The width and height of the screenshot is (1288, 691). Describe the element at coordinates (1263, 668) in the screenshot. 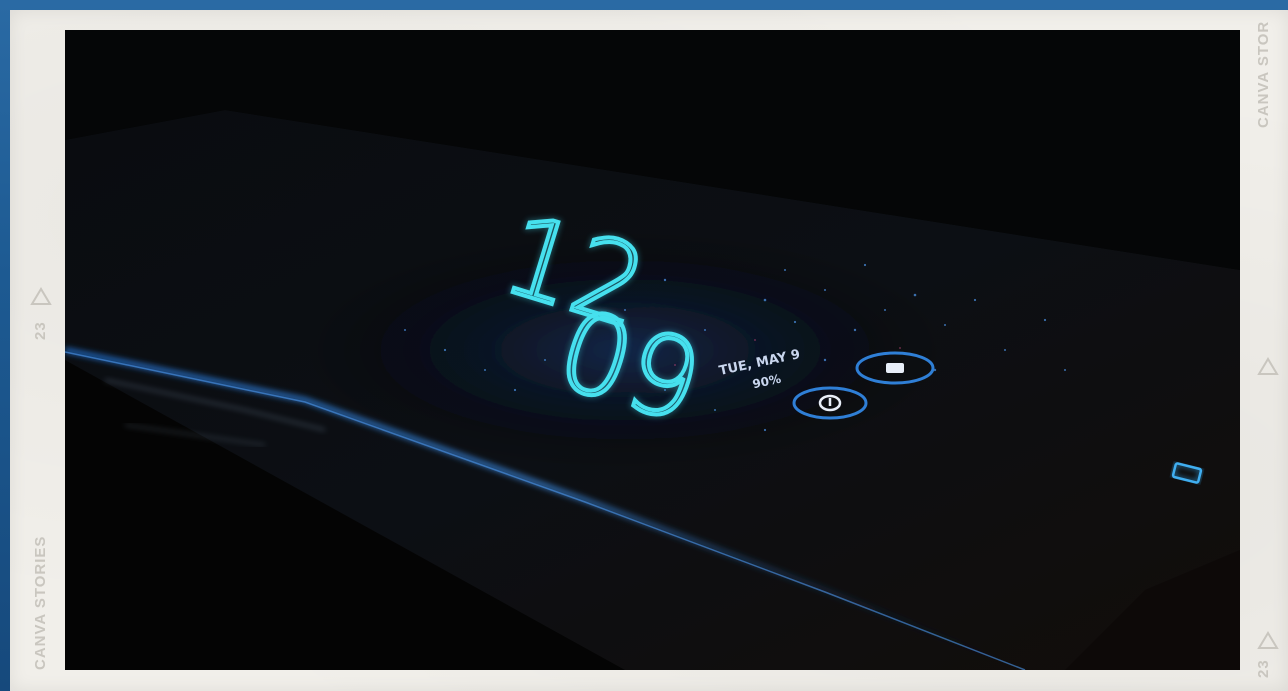

I see `frame-number-right: 23` at that location.